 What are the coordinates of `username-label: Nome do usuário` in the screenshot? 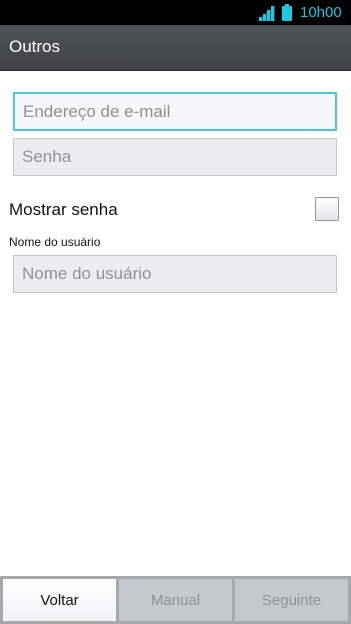 It's located at (55, 242).